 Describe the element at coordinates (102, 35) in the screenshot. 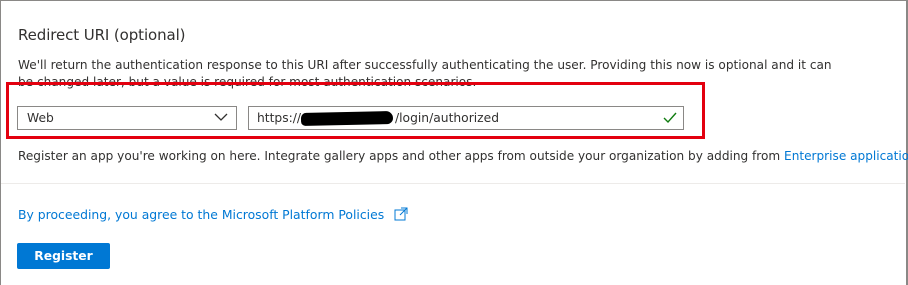

I see `section-title: Redirect URI (optional)` at that location.